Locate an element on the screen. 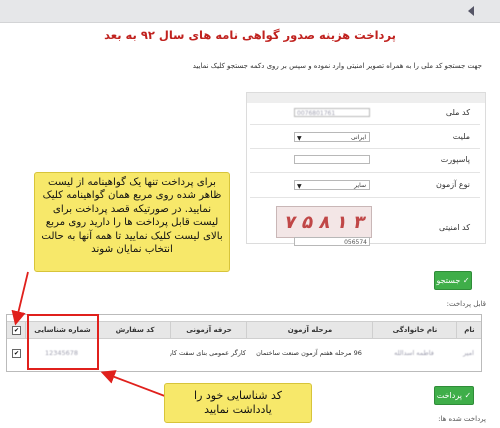 This screenshot has width=500, height=428. row-checkbox: ✔ is located at coordinates (16, 353).